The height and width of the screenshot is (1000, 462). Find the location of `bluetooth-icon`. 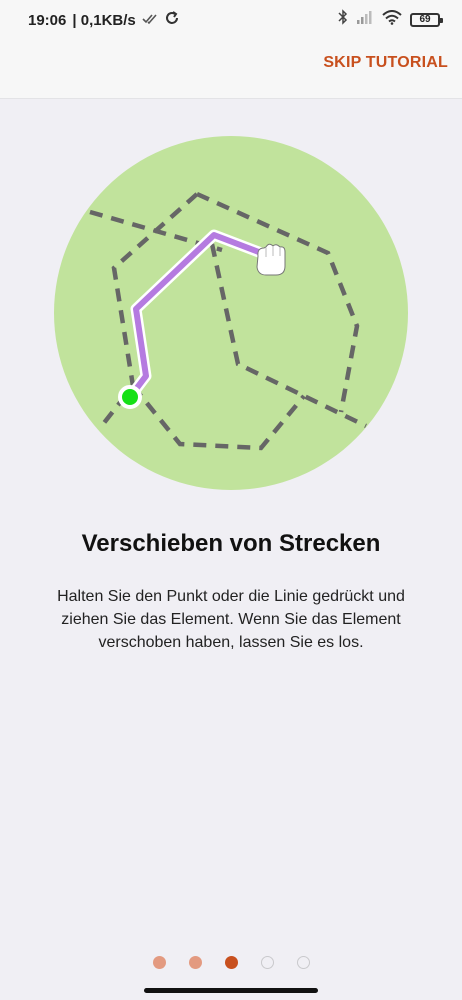

bluetooth-icon is located at coordinates (343, 19).